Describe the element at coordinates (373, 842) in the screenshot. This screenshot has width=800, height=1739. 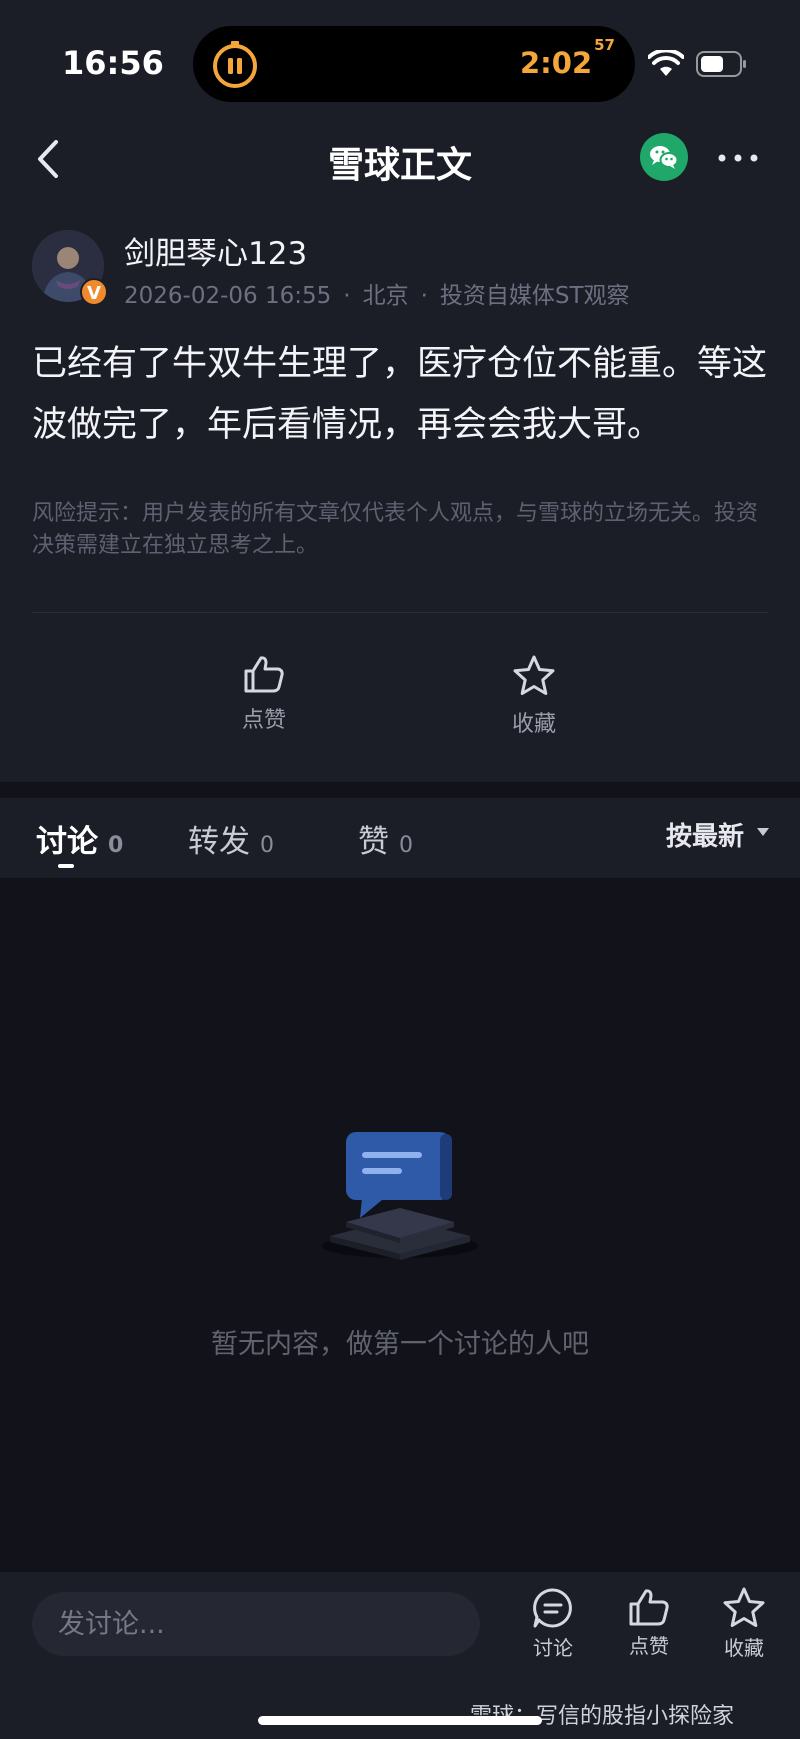
I see `tab-label: 赞` at that location.